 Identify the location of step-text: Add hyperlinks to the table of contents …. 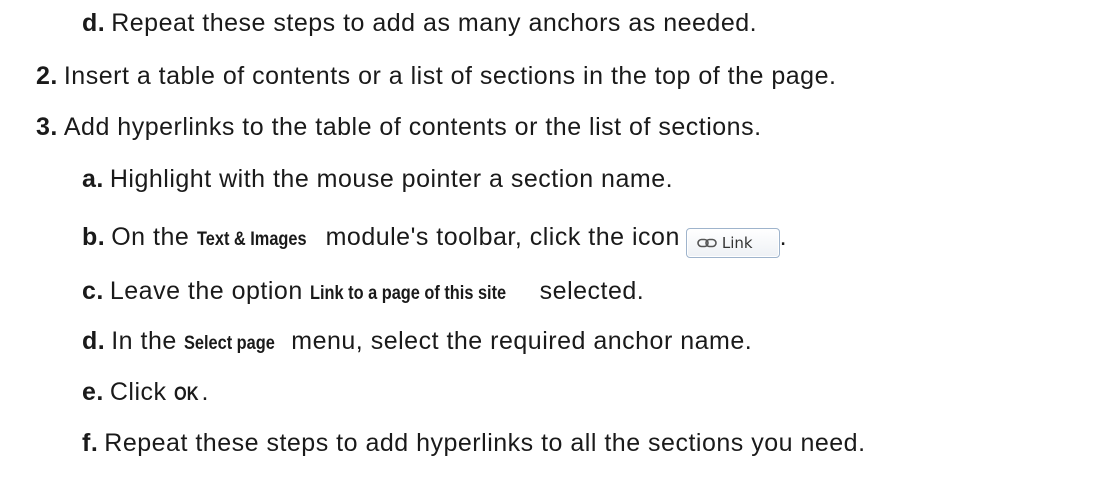
(412, 127).